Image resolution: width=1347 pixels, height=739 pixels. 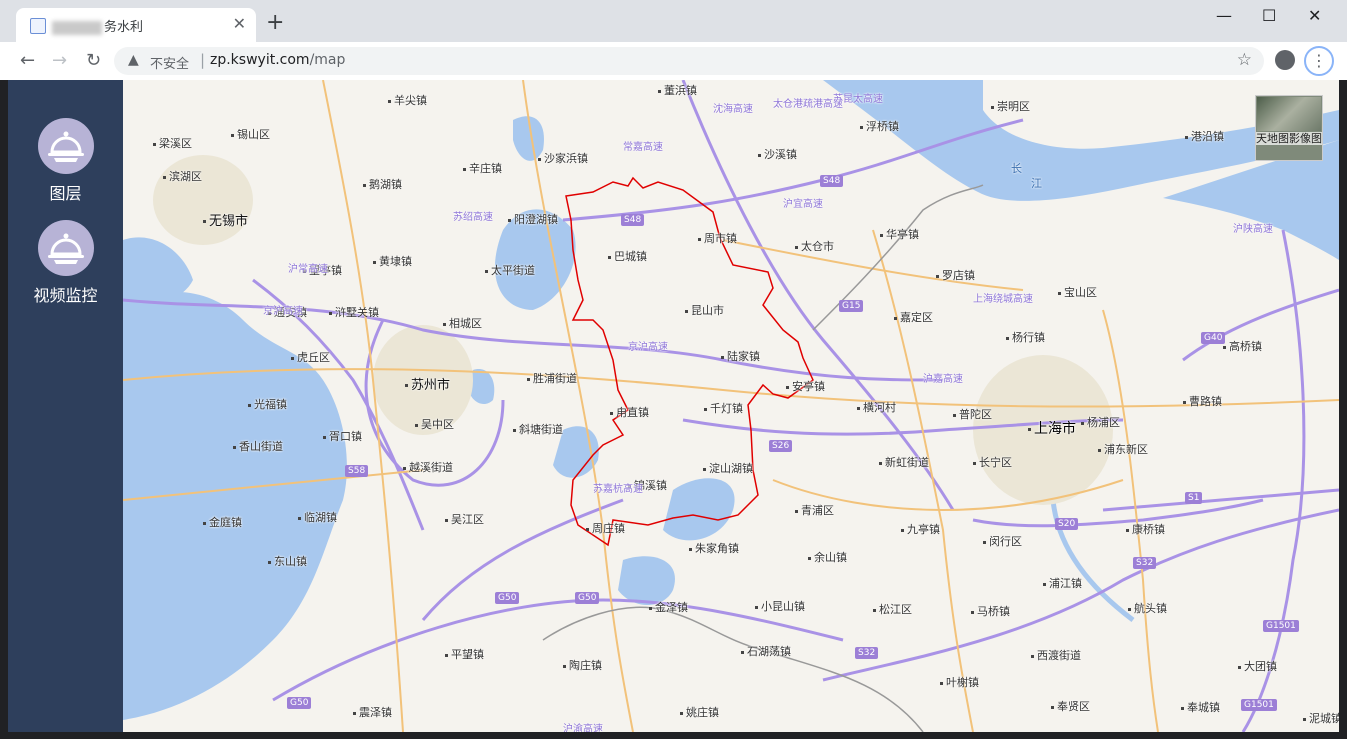 I want to click on place-name: 沙家浜镇, so click(x=566, y=158).